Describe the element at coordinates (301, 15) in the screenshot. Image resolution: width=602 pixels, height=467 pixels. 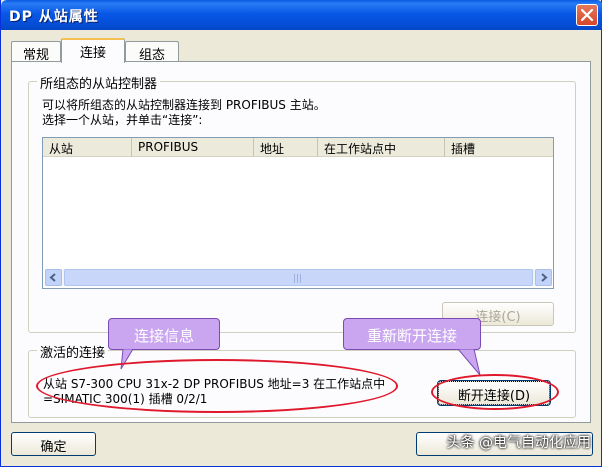
I see `title-bar: DP 从站属性` at that location.